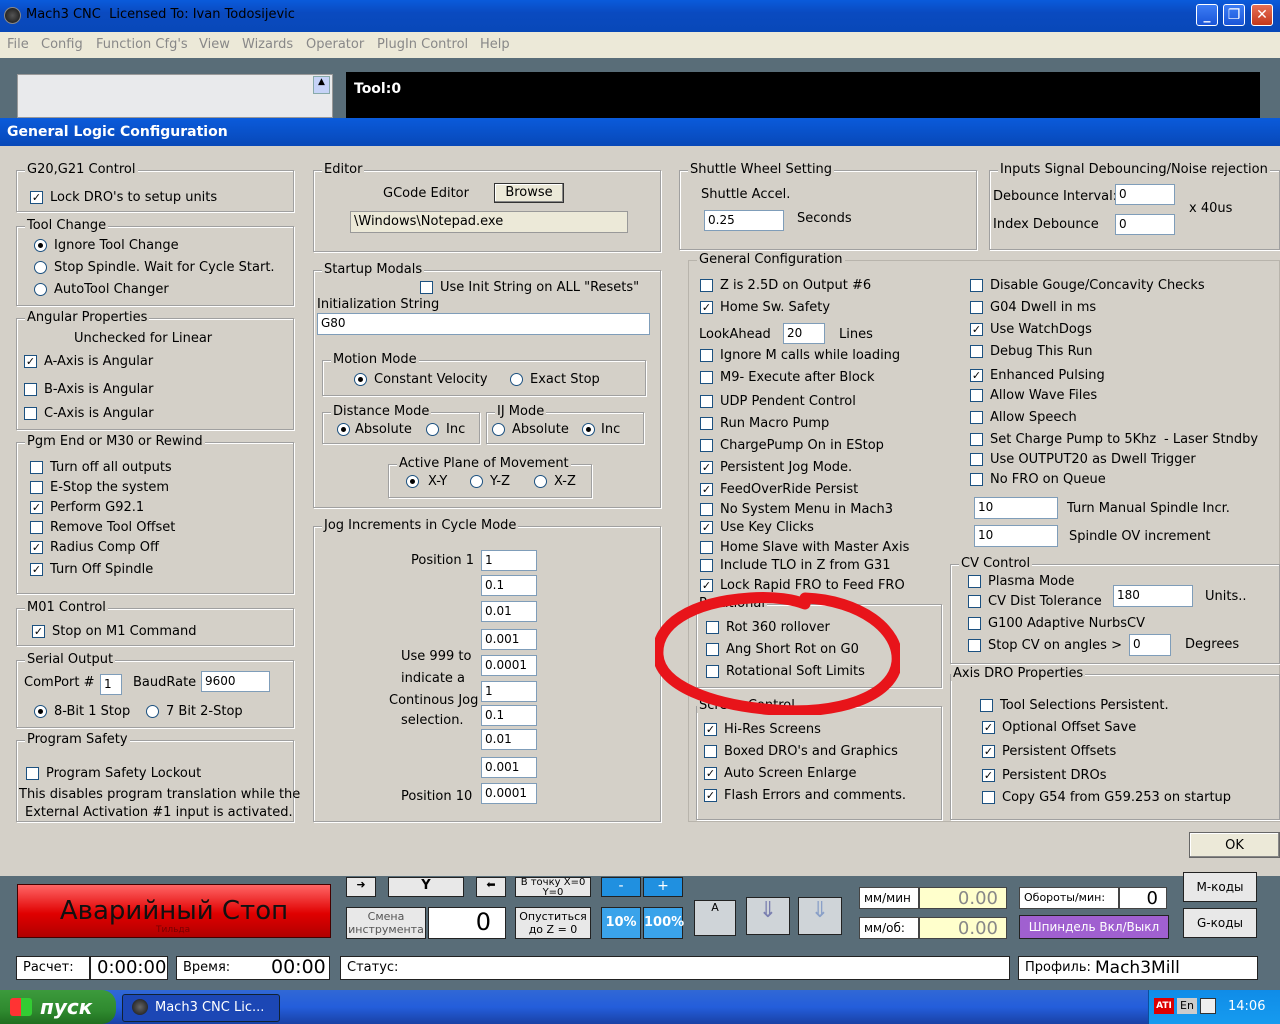 The width and height of the screenshot is (1280, 1024). Describe the element at coordinates (976, 479) in the screenshot. I see `no-fro-queue-checkbox` at that location.